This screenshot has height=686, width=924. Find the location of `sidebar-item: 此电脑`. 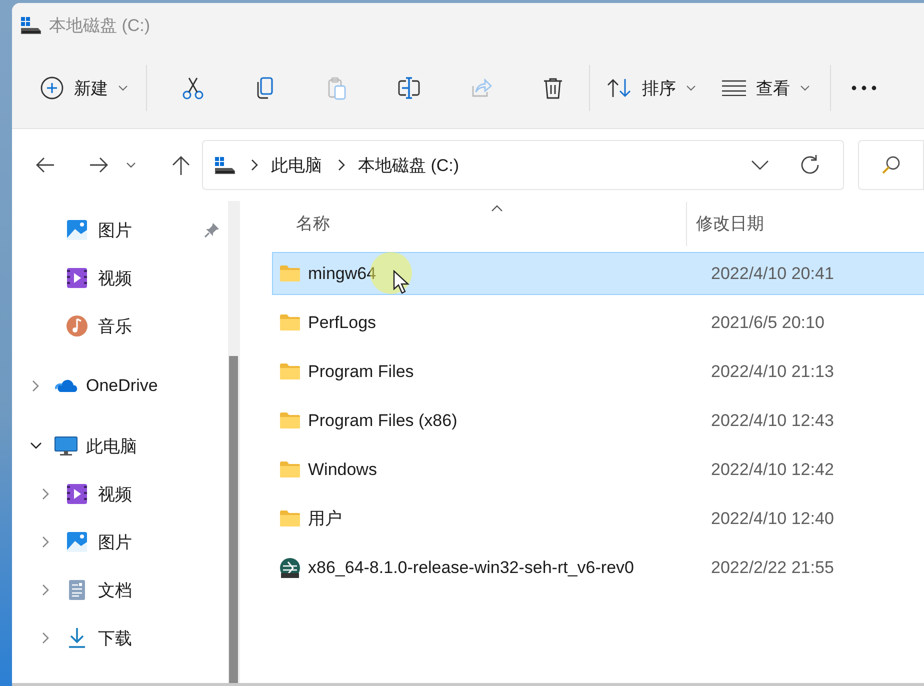

sidebar-item: 此电脑 is located at coordinates (120, 446).